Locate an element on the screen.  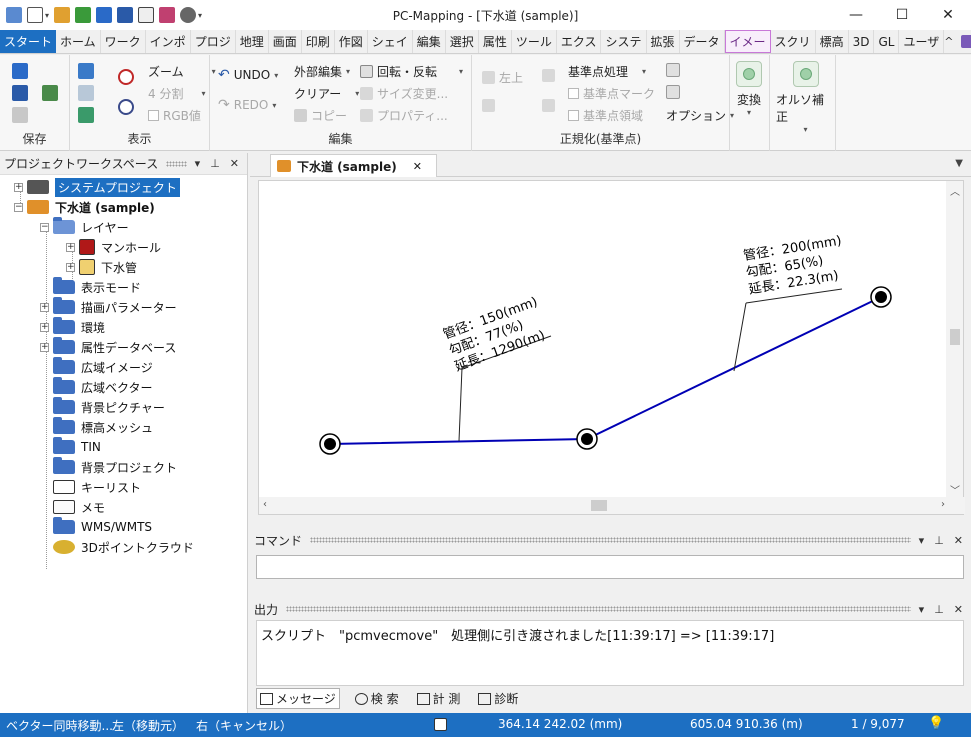
convert-button: 変換 ▾ is located at coordinates (749, 89).